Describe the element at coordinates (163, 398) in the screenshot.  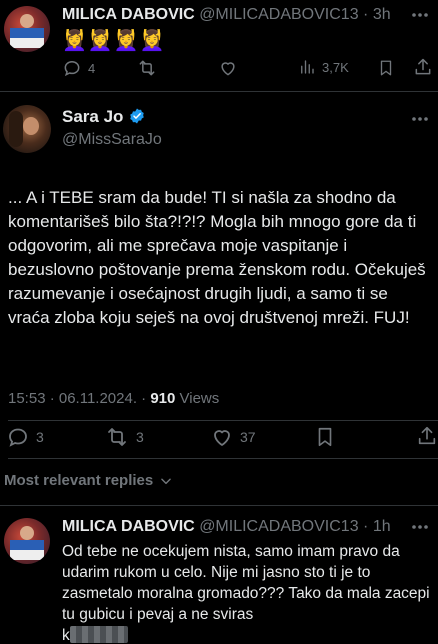
I see `views-count: 910` at that location.